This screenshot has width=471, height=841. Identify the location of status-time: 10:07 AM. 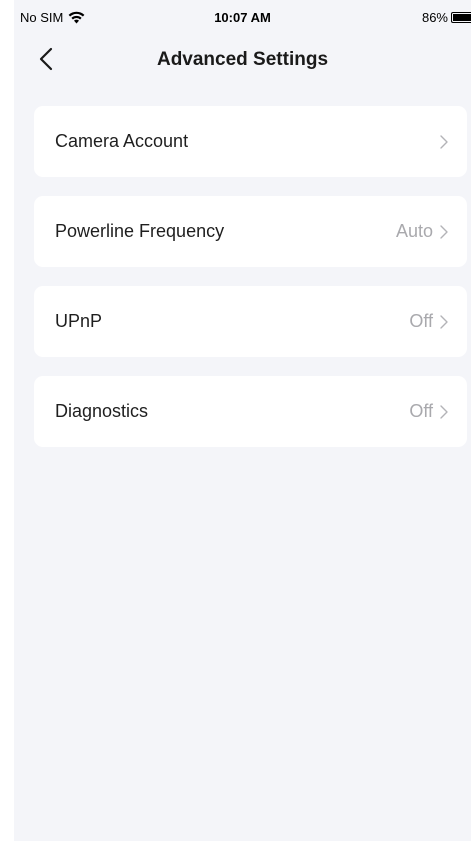
(242, 17).